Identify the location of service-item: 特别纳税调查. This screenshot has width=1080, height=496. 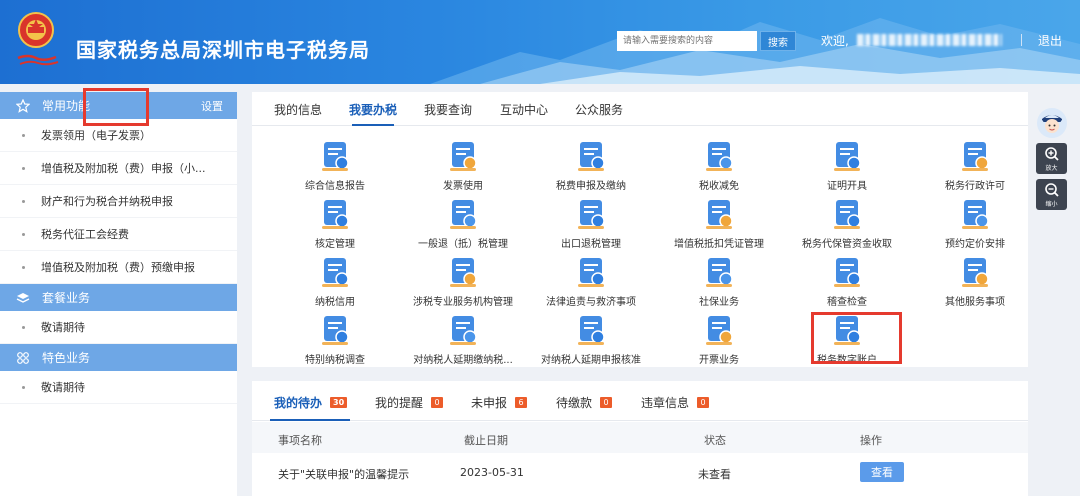
(335, 339).